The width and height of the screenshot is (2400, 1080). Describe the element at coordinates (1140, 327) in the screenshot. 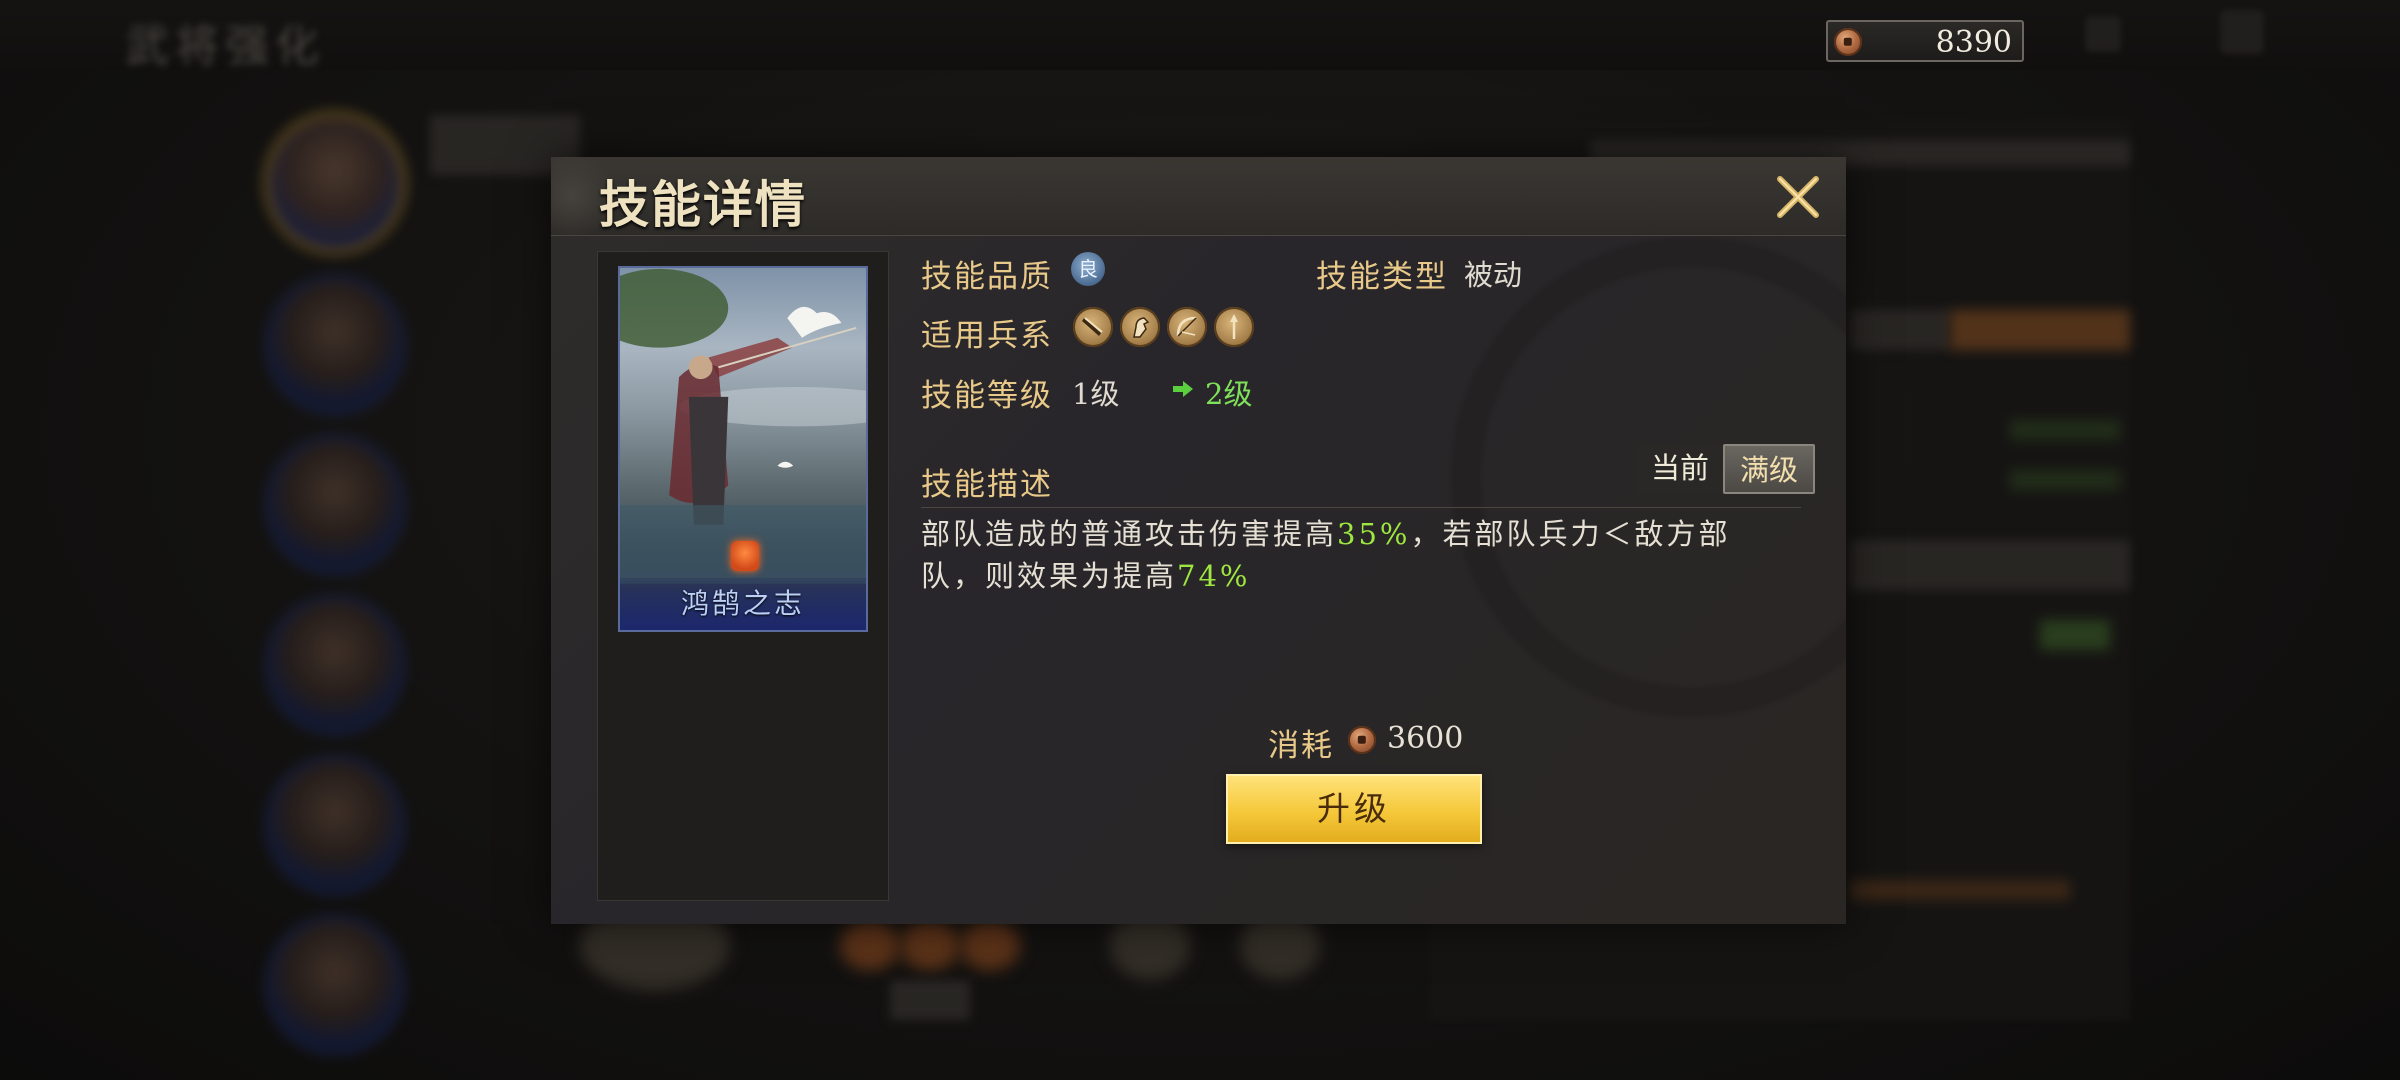

I see `horse-icon` at that location.